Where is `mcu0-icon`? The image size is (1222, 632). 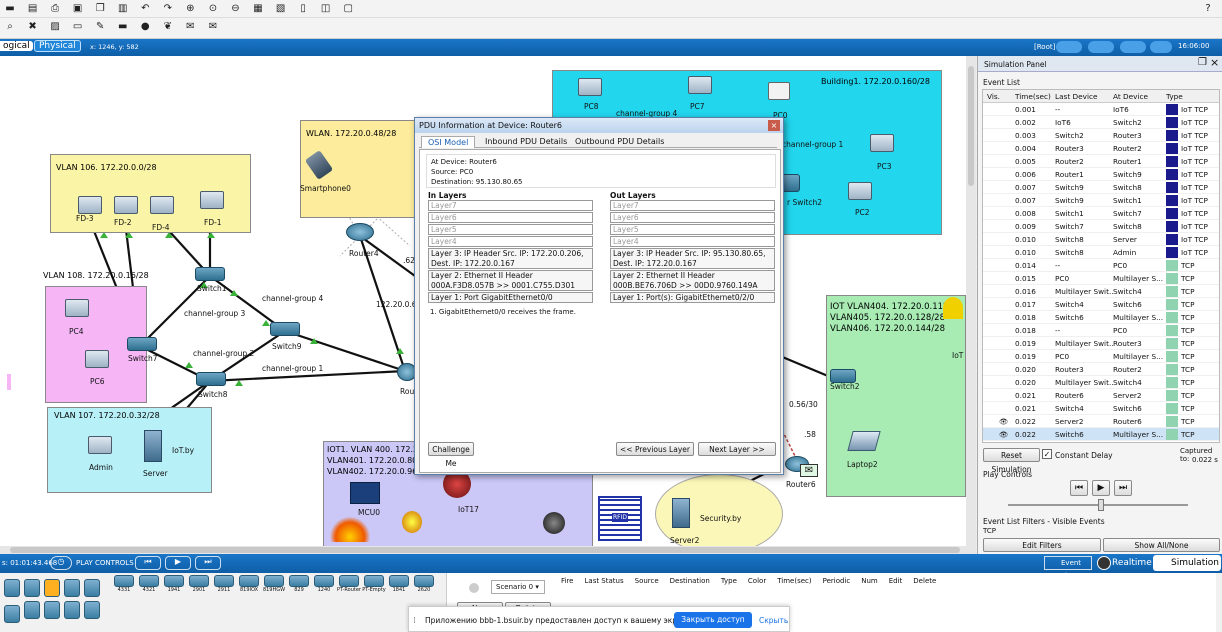 mcu0-icon is located at coordinates (365, 493).